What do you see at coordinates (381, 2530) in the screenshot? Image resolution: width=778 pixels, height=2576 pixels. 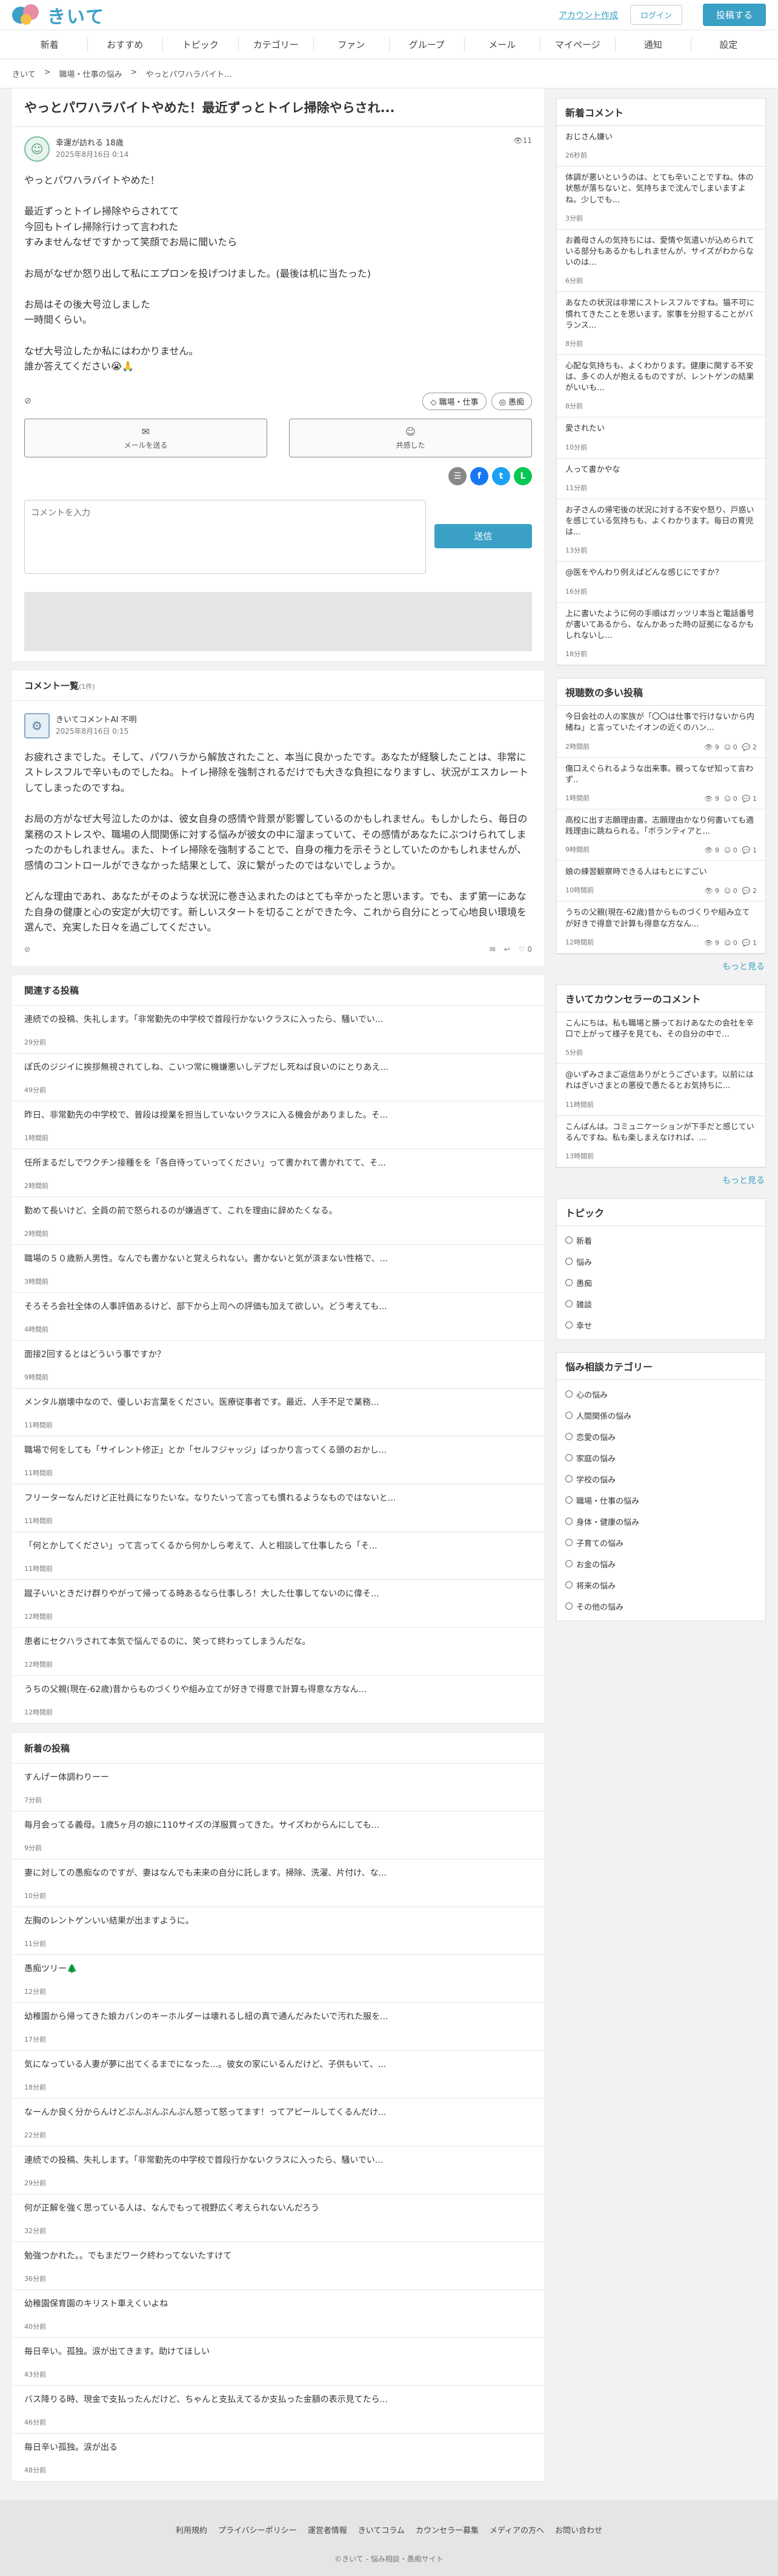 I see `footer-link: きいてコラム` at bounding box center [381, 2530].